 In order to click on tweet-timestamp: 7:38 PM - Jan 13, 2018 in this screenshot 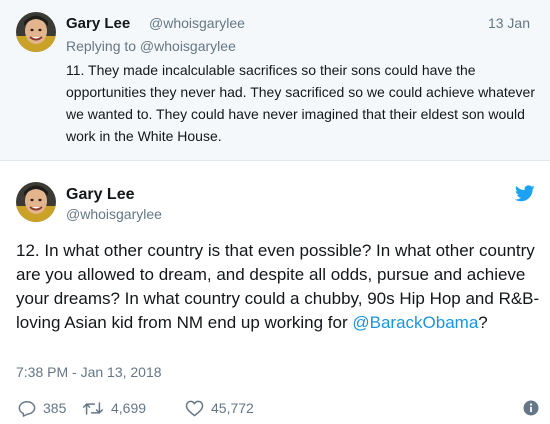, I will do `click(89, 372)`.